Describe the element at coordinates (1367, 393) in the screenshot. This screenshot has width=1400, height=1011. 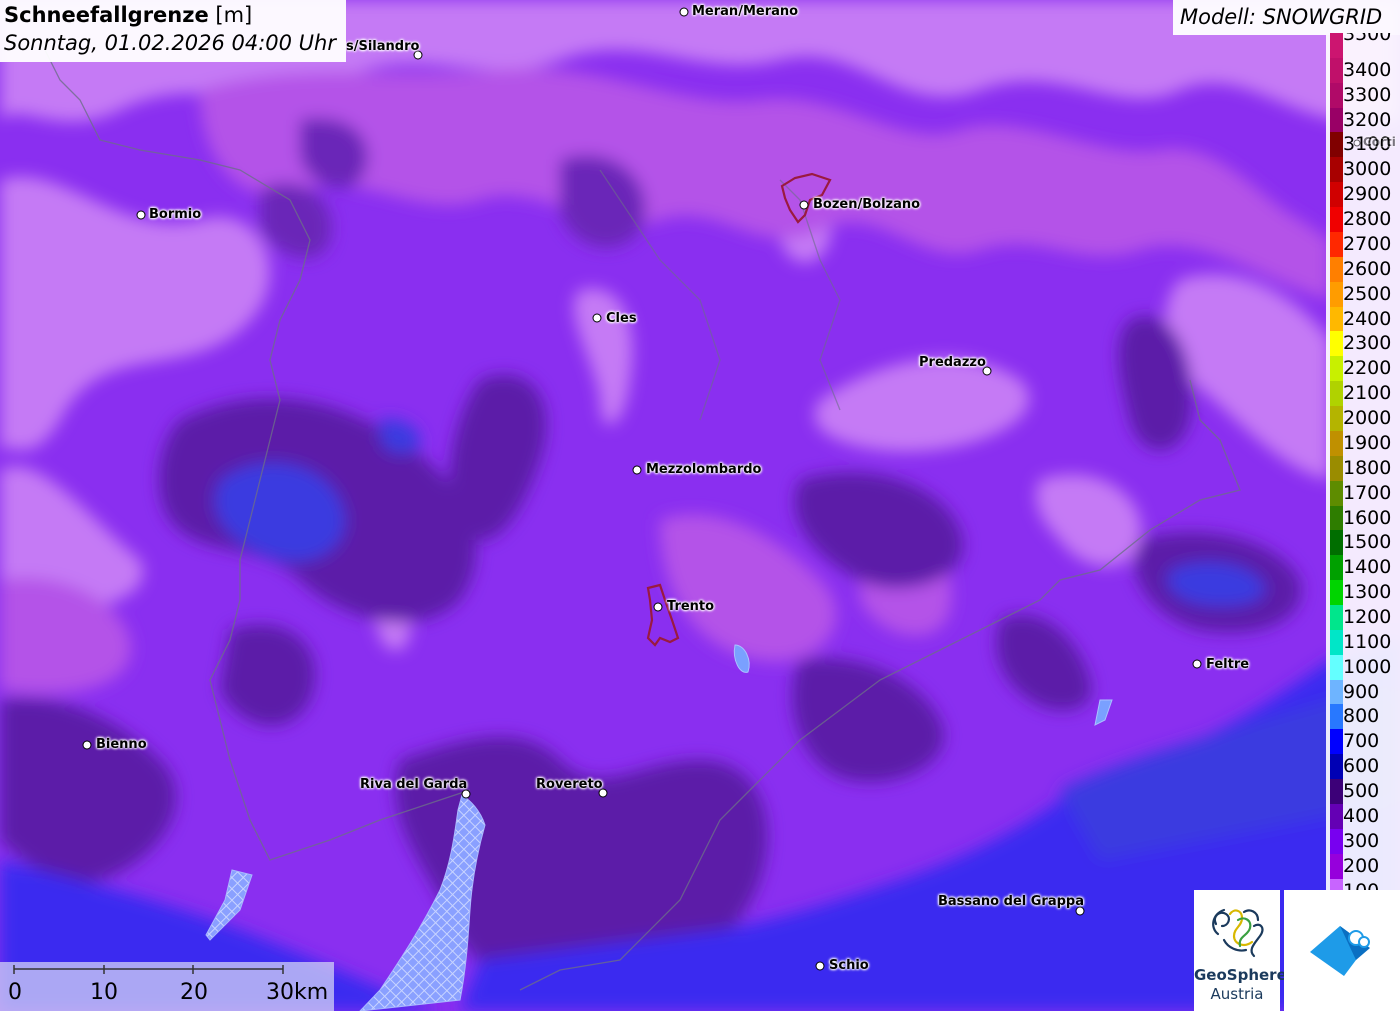
I see `legend-label: 2100` at that location.